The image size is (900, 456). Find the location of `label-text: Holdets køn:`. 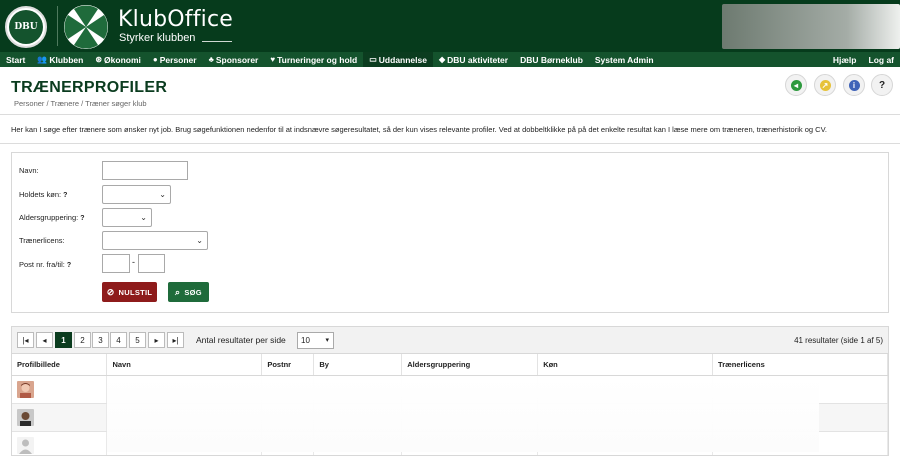

label-text: Holdets køn: is located at coordinates (40, 194).